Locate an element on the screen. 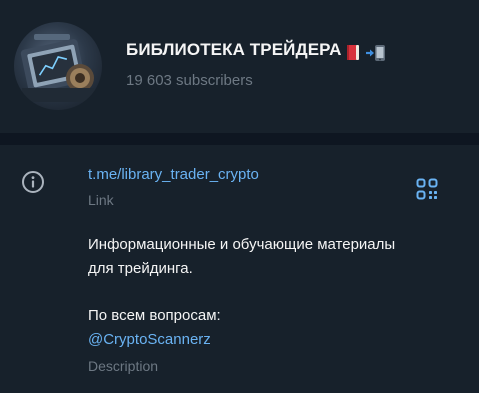 Image resolution: width=479 pixels, height=393 pixels. description-line-3: По всем вопросам: is located at coordinates (154, 315).